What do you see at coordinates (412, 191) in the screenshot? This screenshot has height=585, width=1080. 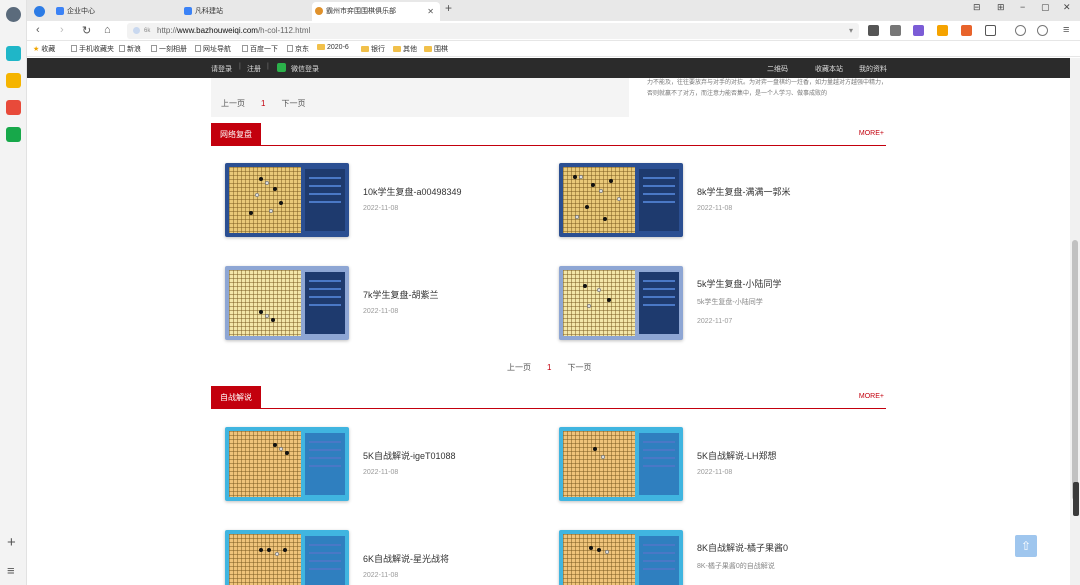 I see `item-title: 10k学生复盘-a00498349` at bounding box center [412, 191].